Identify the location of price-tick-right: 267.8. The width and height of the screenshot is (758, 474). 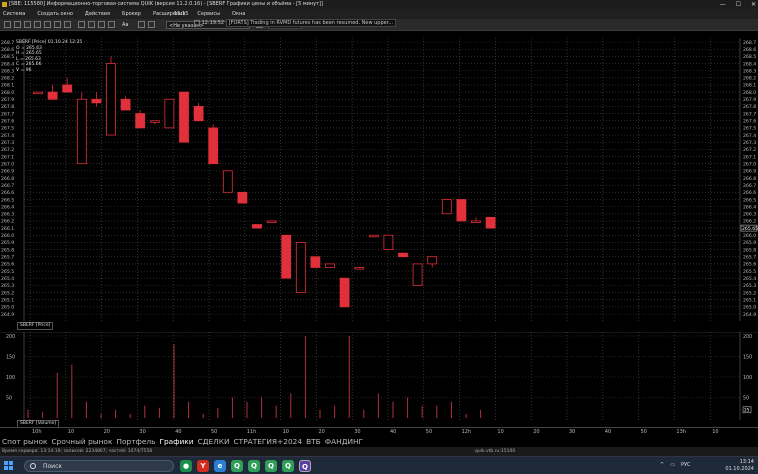
(749, 107).